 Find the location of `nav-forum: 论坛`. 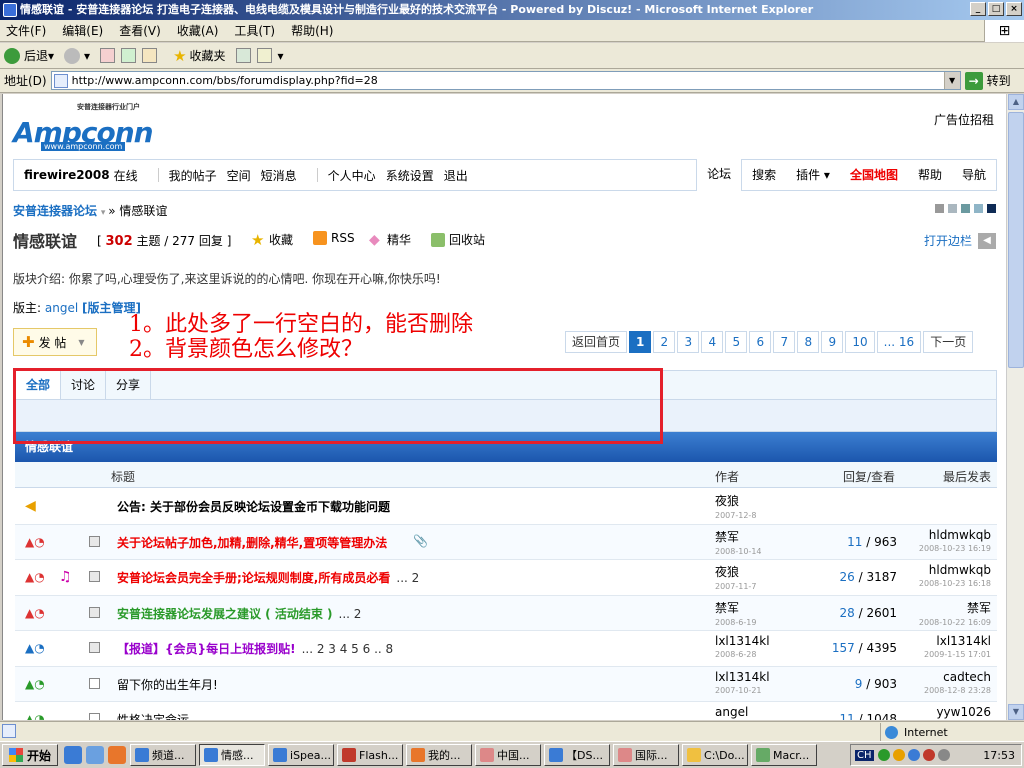

nav-forum: 论坛 is located at coordinates (719, 175).